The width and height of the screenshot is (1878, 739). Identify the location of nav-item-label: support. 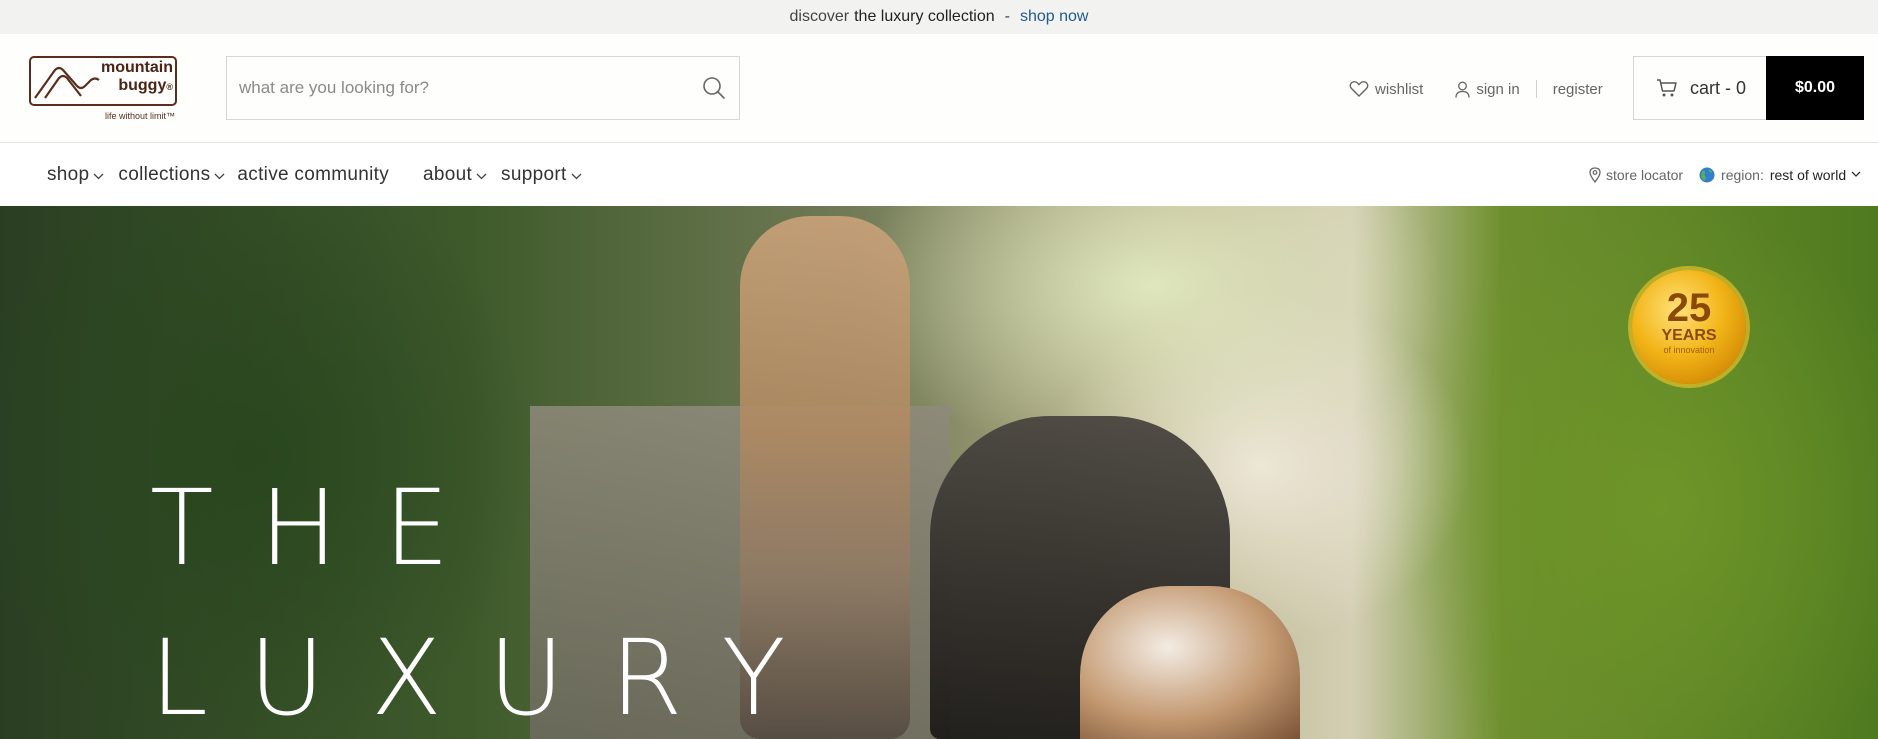
(534, 174).